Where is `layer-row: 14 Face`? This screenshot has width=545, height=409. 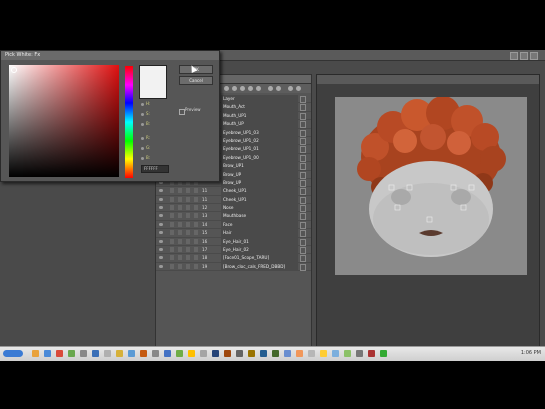 layer-row: 14 Face is located at coordinates (233, 225).